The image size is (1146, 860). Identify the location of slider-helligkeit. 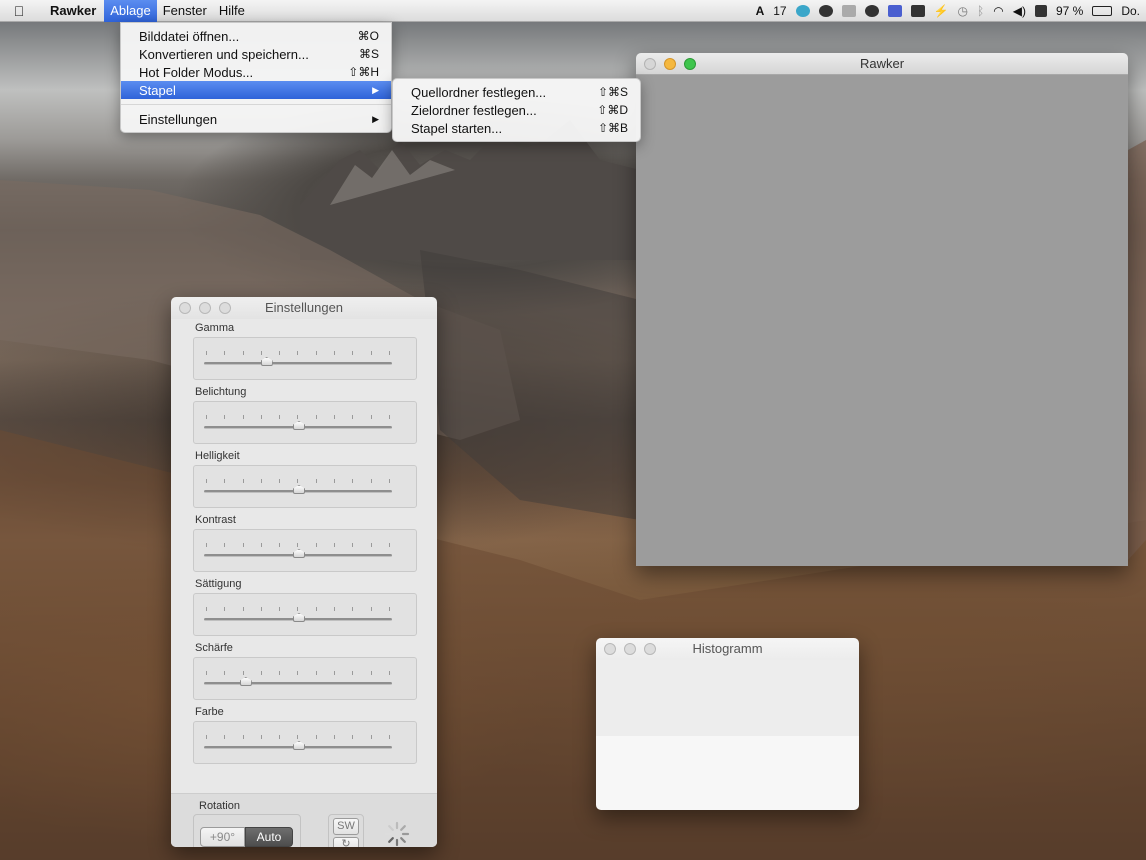
(305, 486).